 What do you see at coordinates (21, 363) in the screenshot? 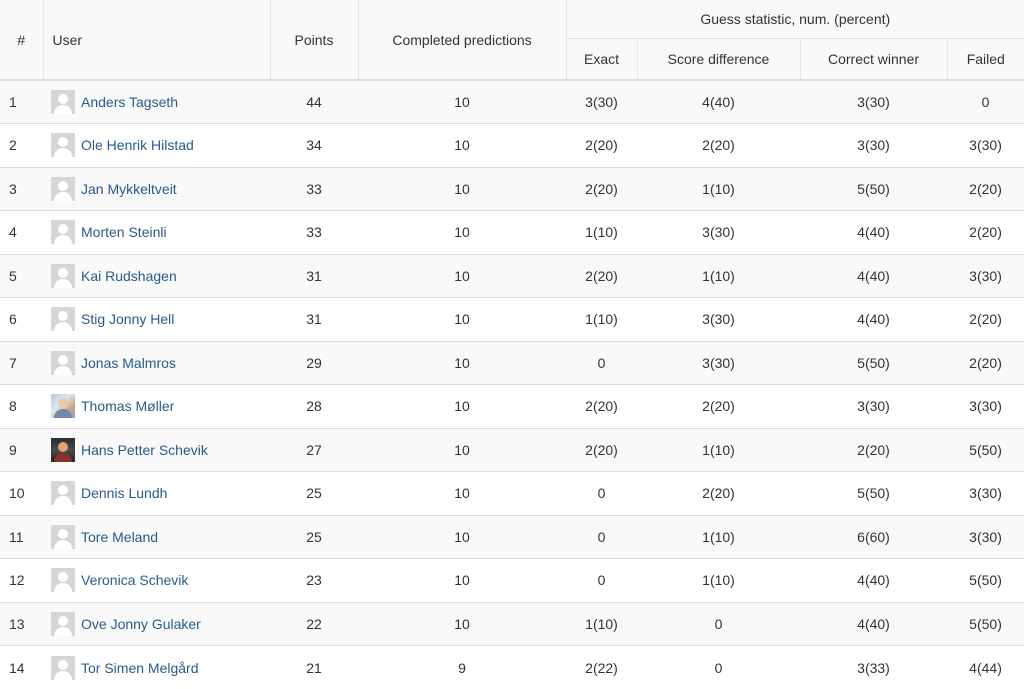
I see `rank-cell: 7` at bounding box center [21, 363].